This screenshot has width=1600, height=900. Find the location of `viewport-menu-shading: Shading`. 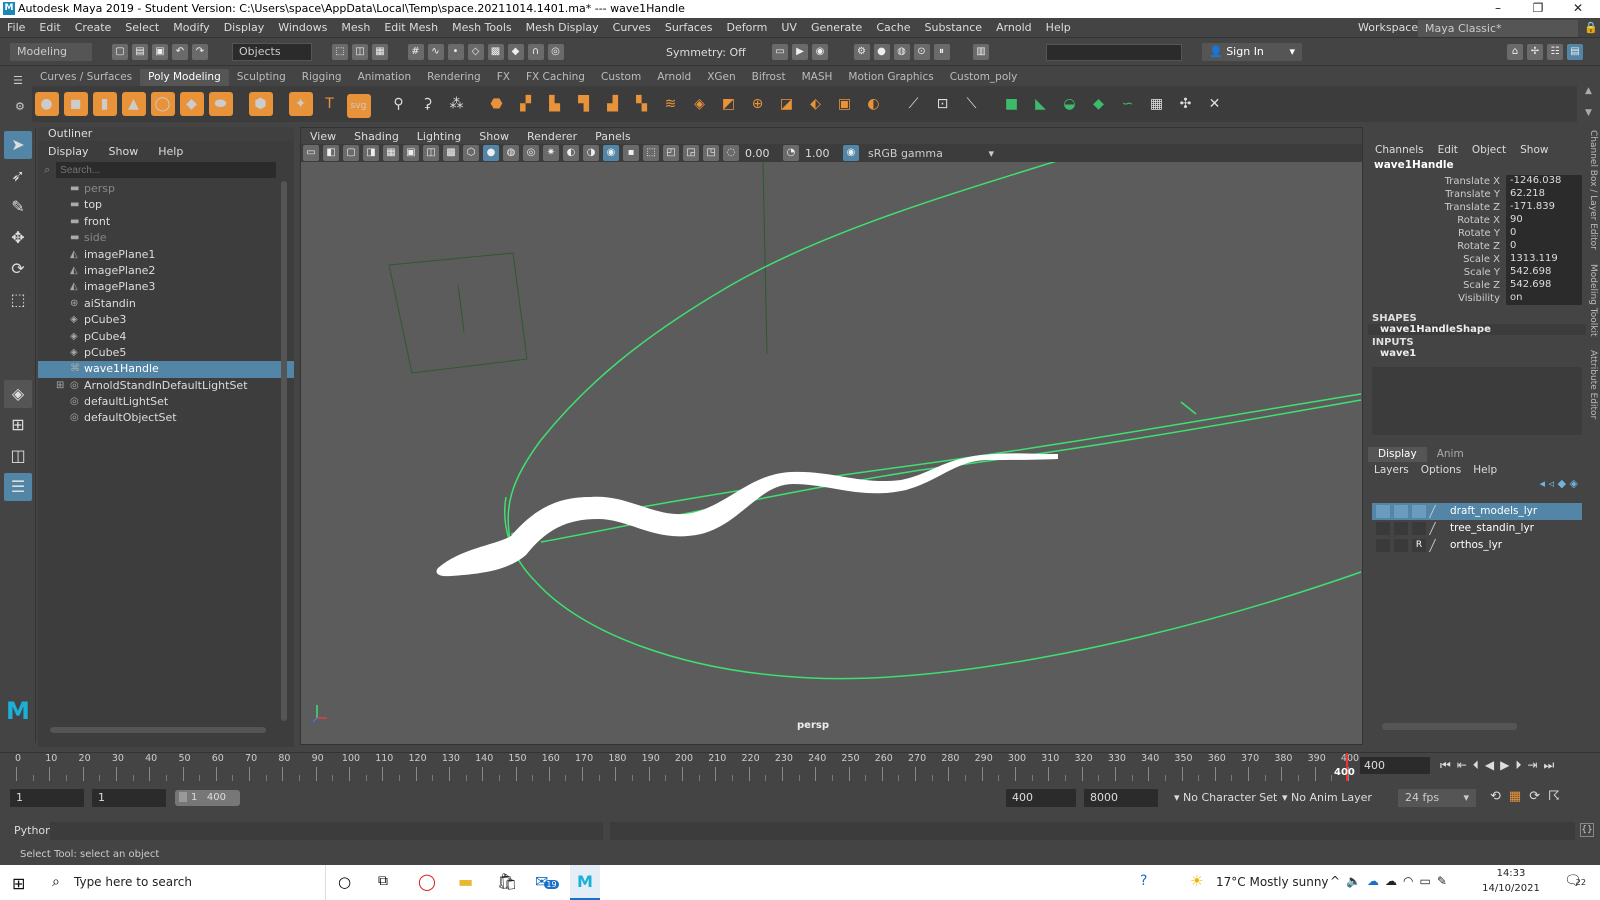

viewport-menu-shading: Shading is located at coordinates (376, 136).